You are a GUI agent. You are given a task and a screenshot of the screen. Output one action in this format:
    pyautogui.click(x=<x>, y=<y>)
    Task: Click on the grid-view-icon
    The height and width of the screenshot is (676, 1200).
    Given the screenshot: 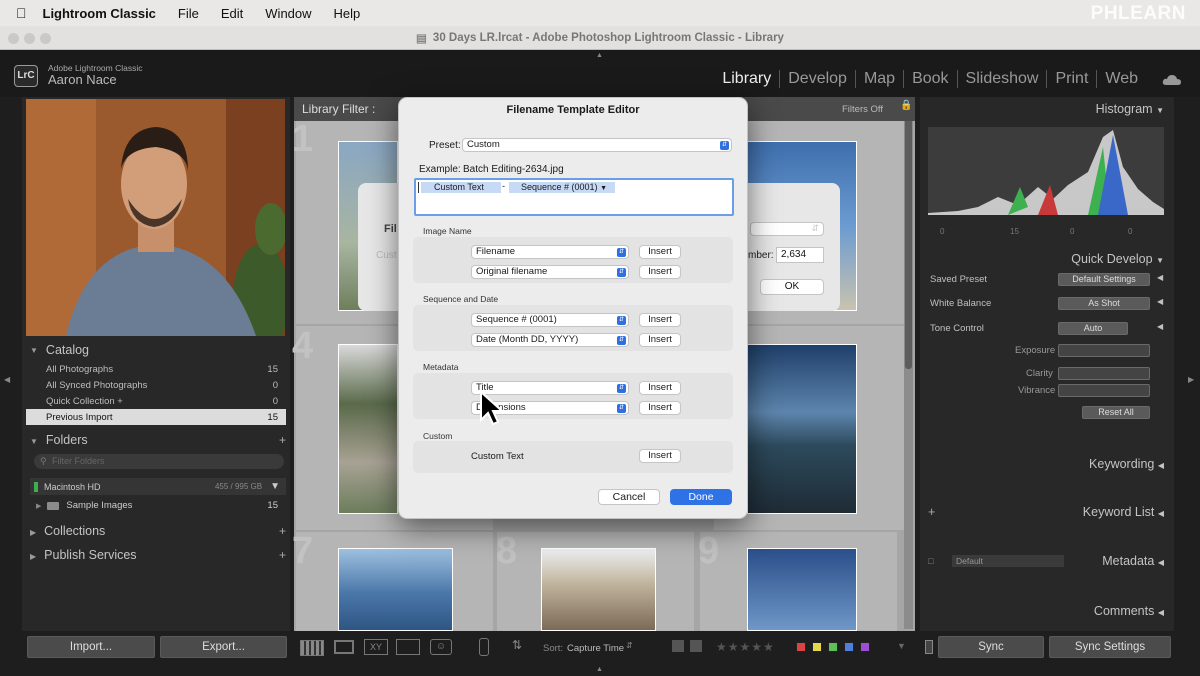 What is the action you would take?
    pyautogui.click(x=312, y=648)
    